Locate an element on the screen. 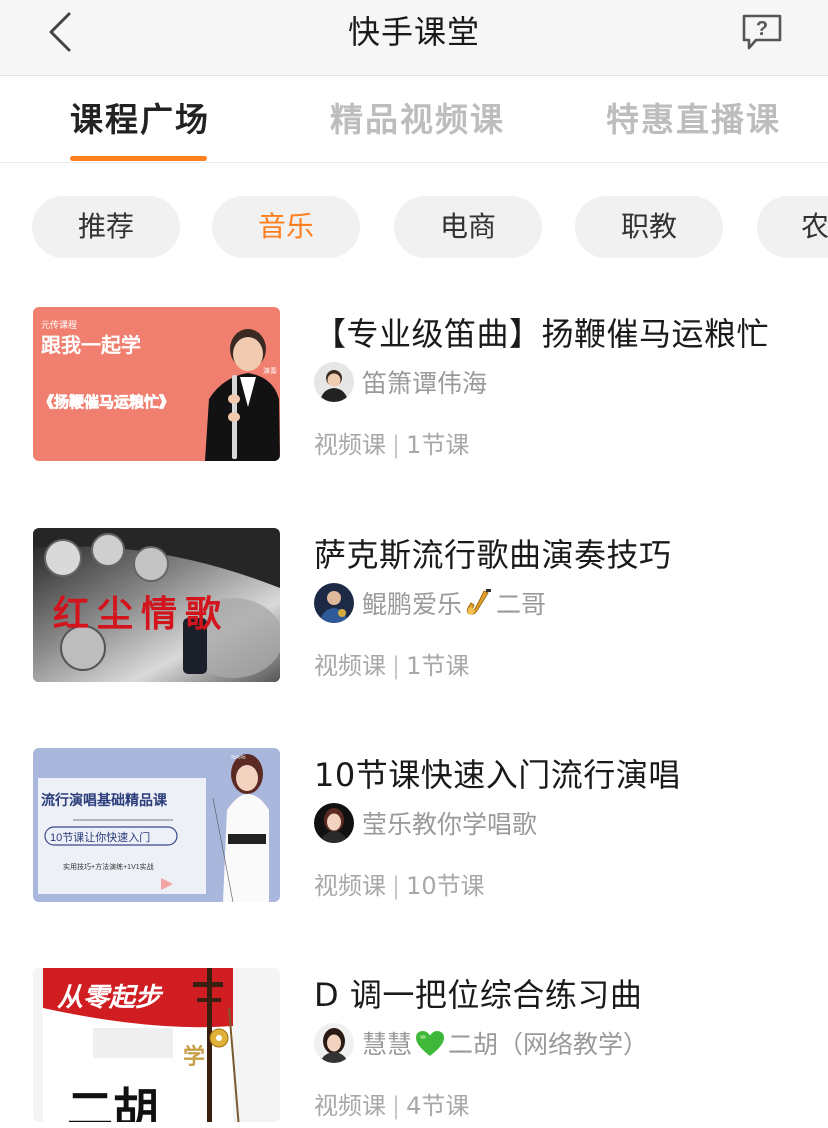 The image size is (828, 1128). category-chips: 推荐 音乐 电商 职教 农 is located at coordinates (414, 227).